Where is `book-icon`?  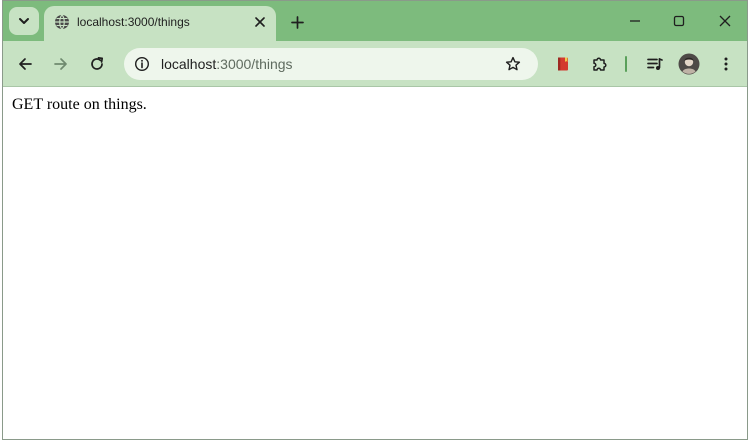
book-icon is located at coordinates (563, 64).